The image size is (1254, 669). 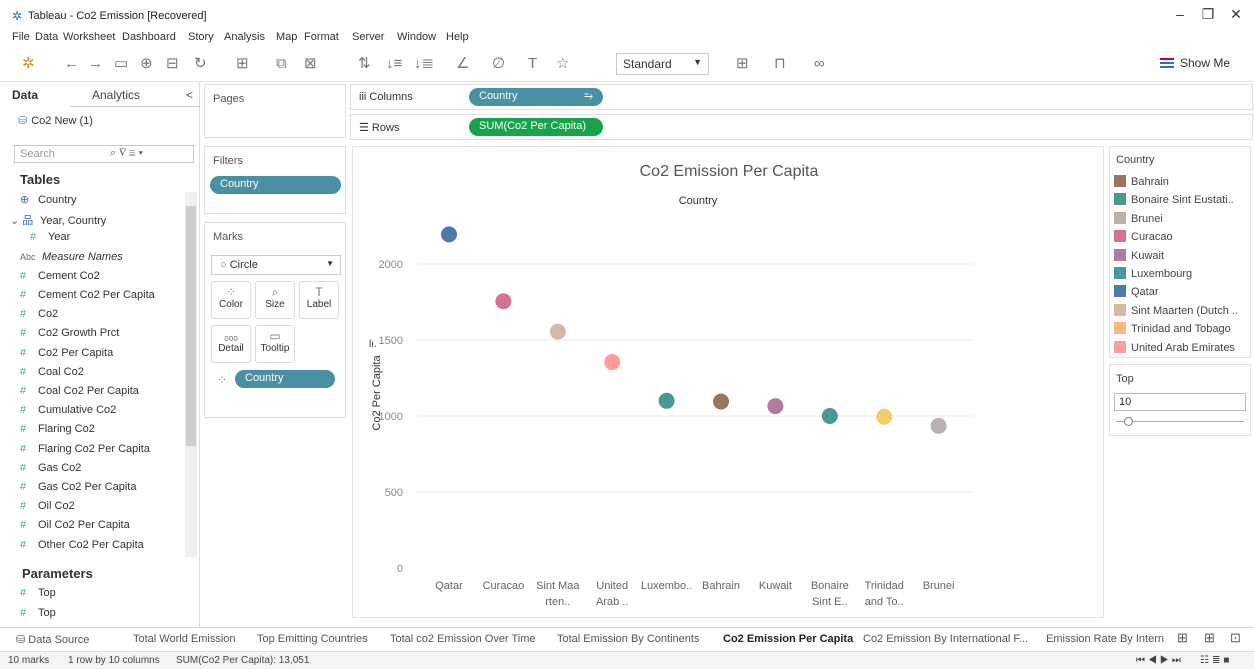 I want to click on pause-updates-icon: ⊟, so click(x=172, y=64).